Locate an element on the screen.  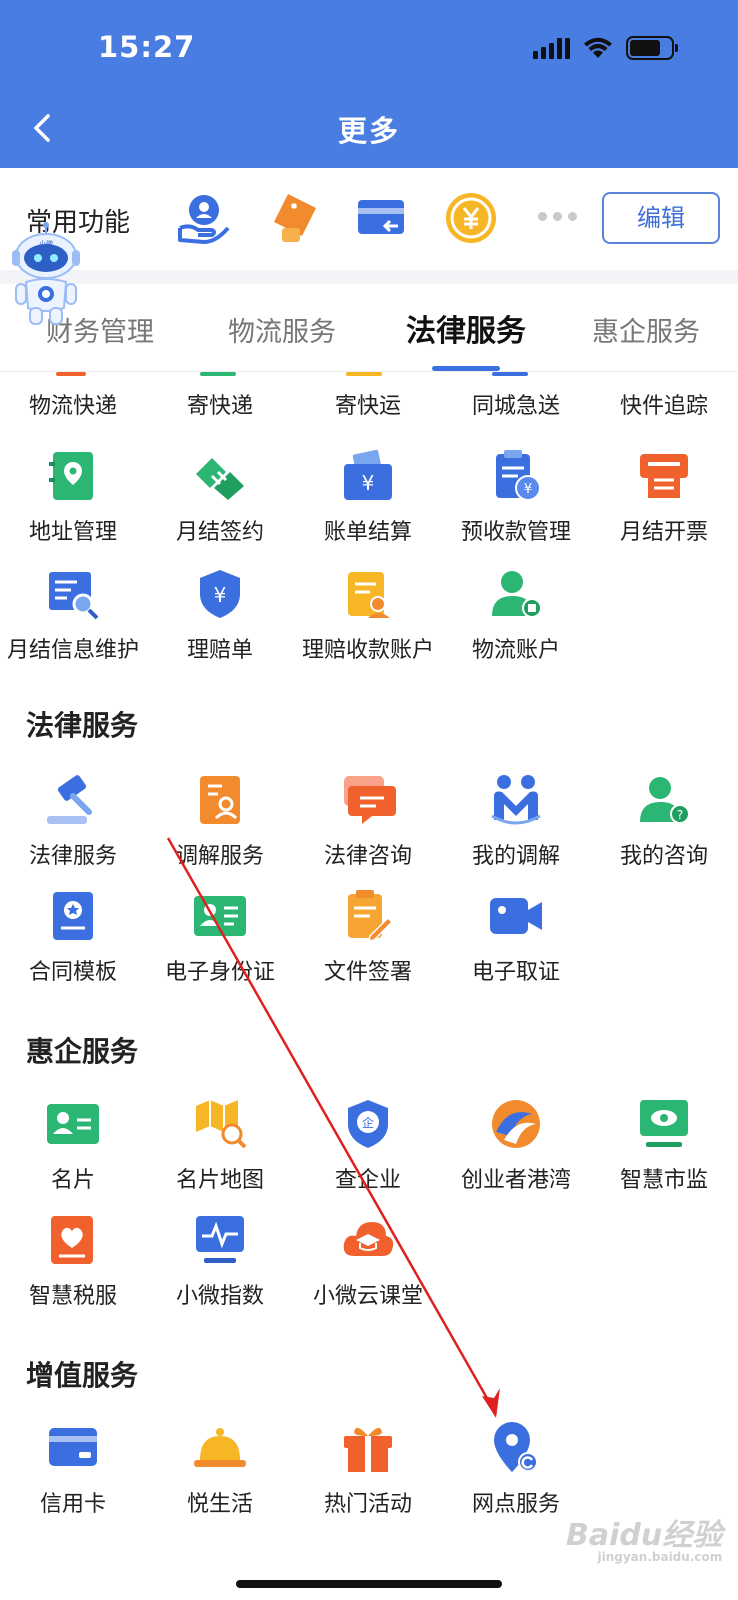
grid-item-legal-service: 法律服务 is located at coordinates (73, 821).